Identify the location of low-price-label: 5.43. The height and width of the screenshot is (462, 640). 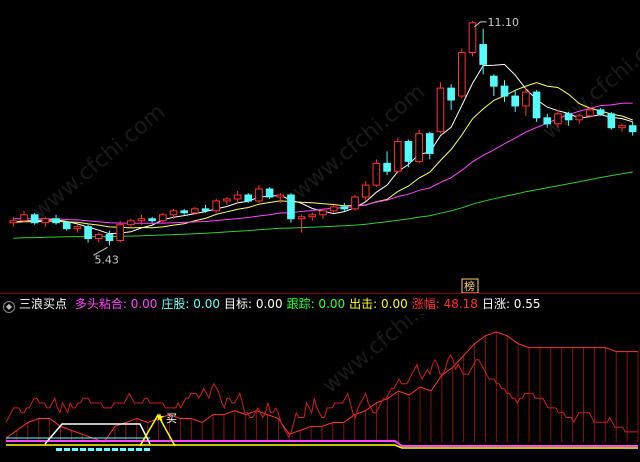
(106, 259).